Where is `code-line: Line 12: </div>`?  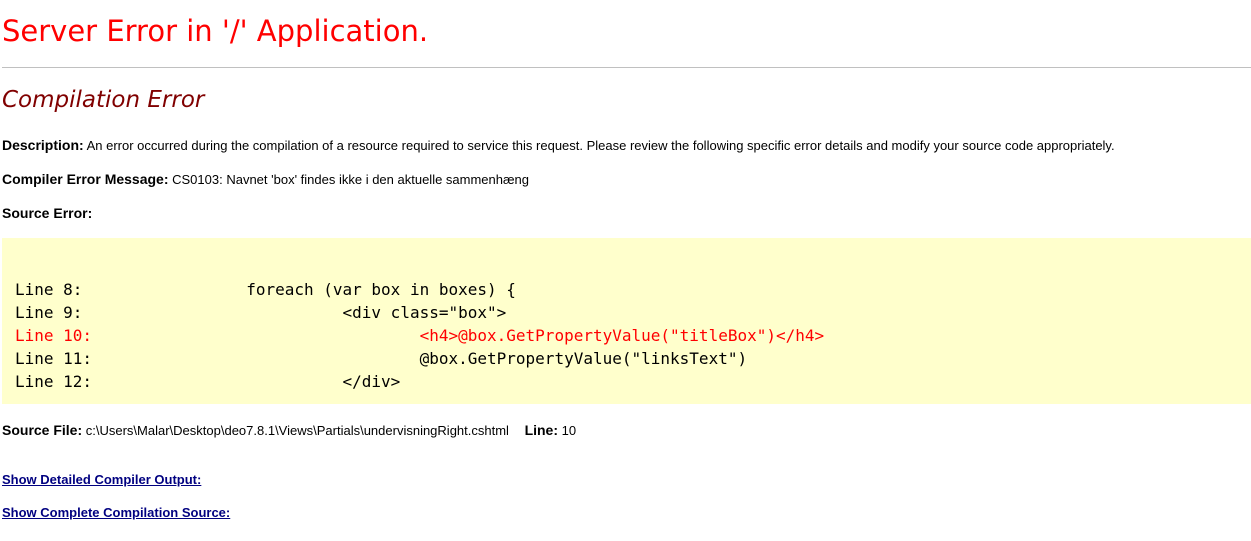
code-line: Line 12: </div> is located at coordinates (208, 381).